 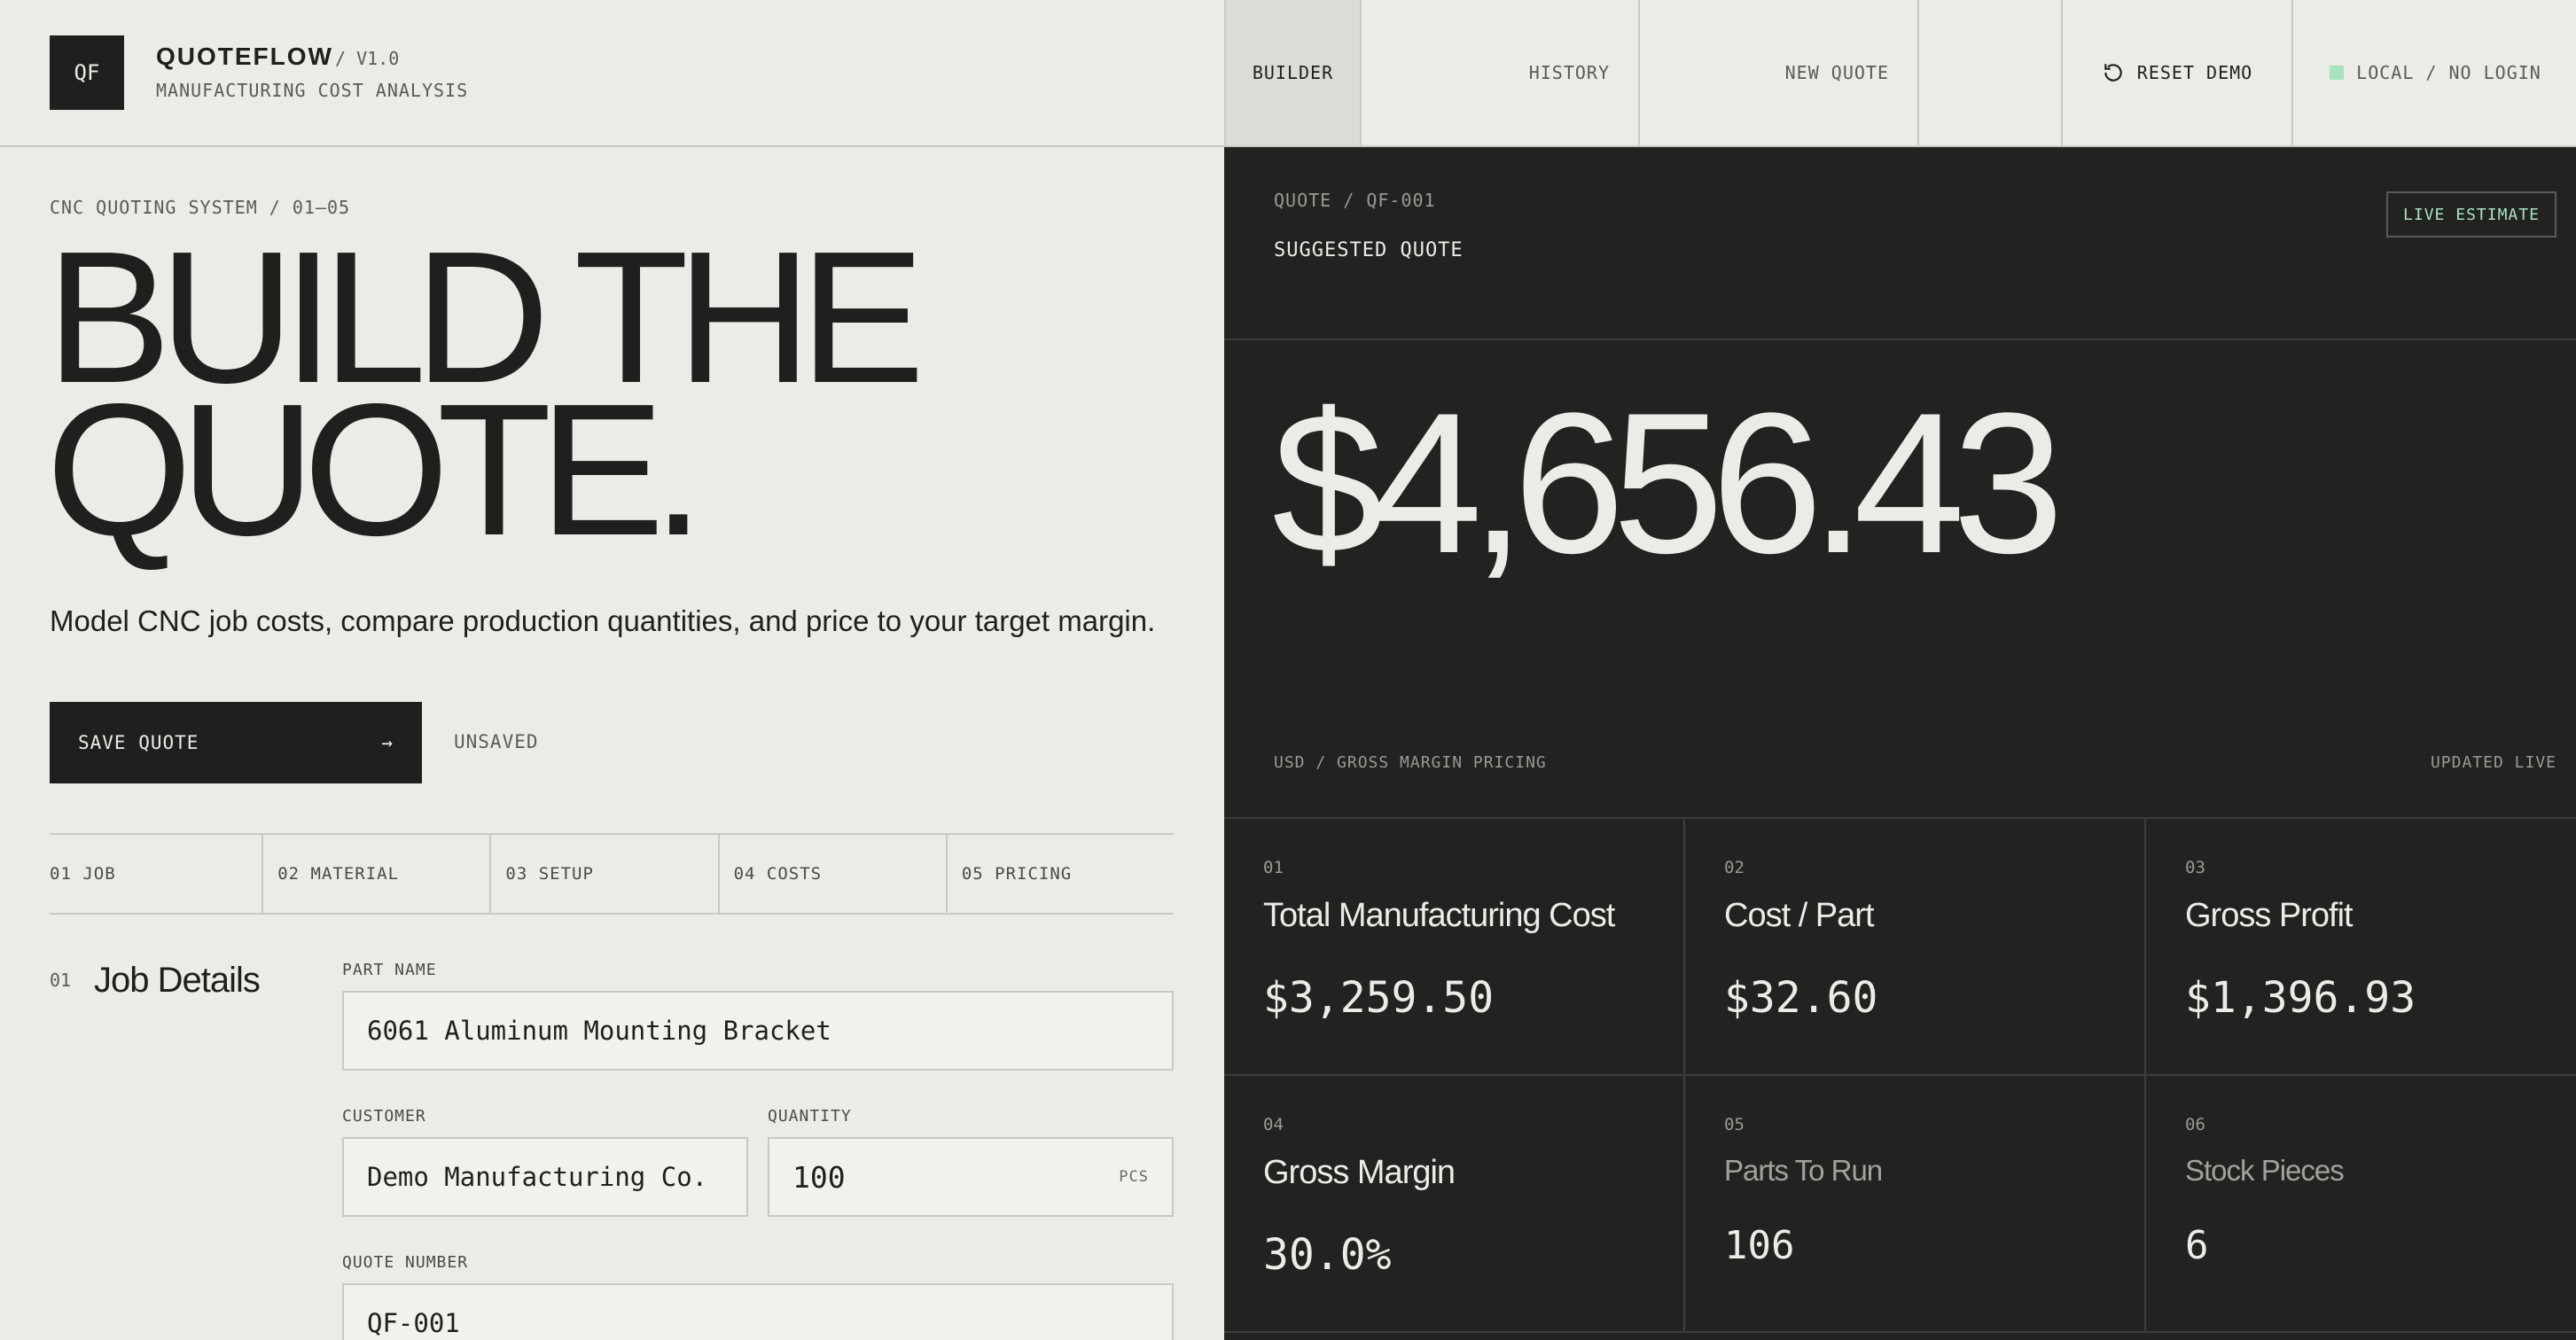 I want to click on live-estimate-badge: LIVE ESTIMATE, so click(x=2471, y=215).